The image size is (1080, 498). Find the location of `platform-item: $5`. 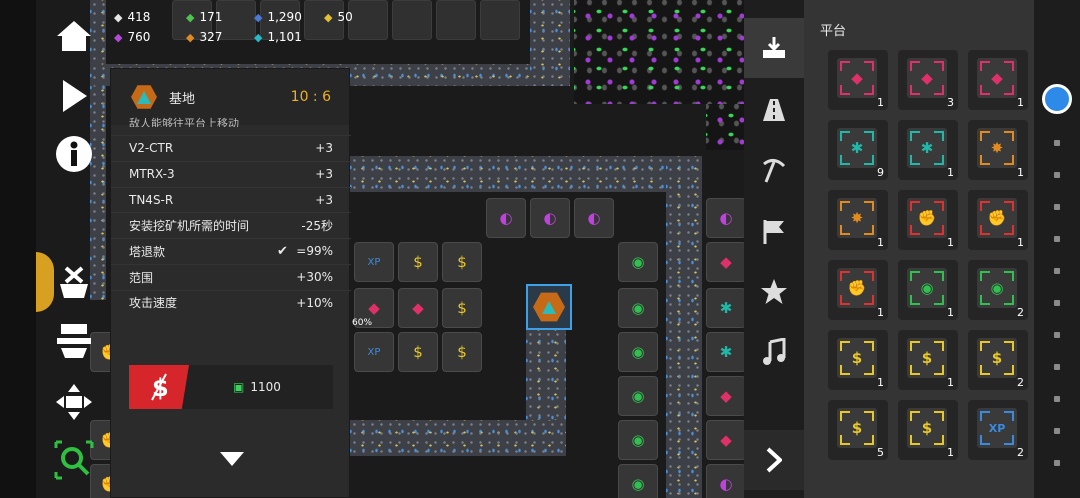

platform-item: $5 is located at coordinates (858, 430).